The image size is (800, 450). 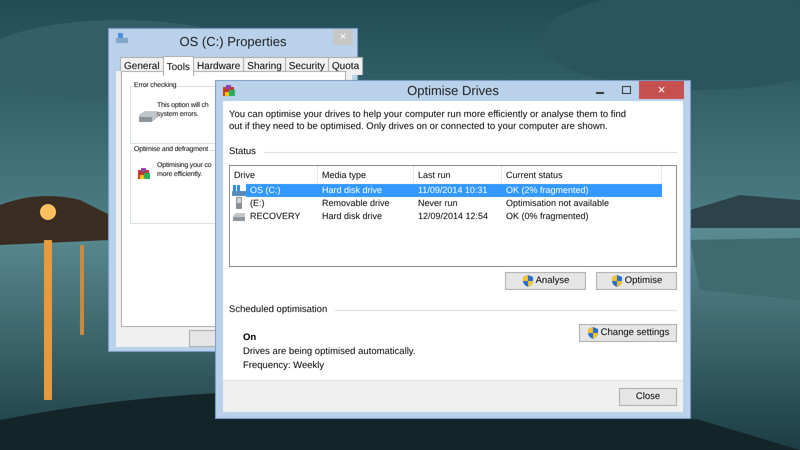 What do you see at coordinates (366, 191) in the screenshot?
I see `table-cell: Hard disk drive` at bounding box center [366, 191].